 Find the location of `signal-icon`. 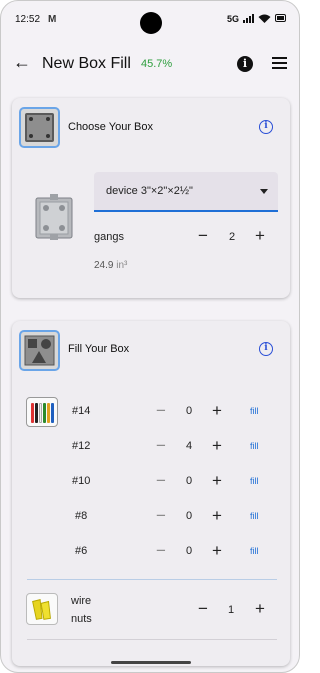

signal-icon is located at coordinates (248, 18).